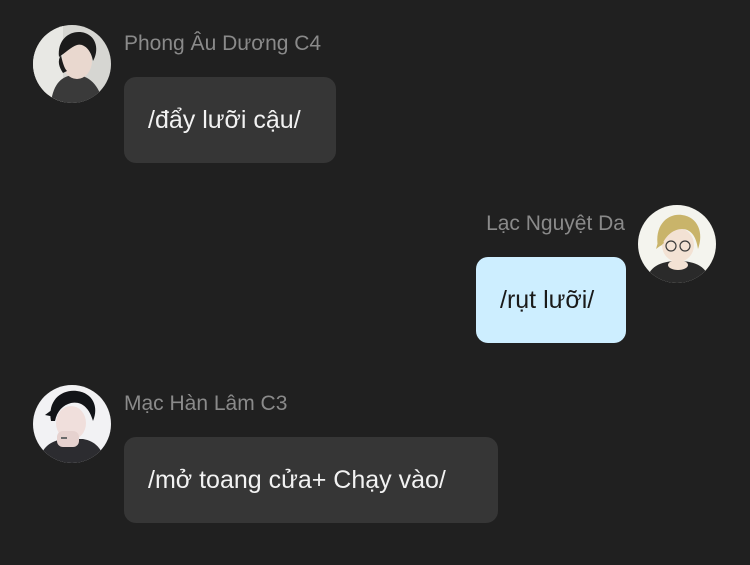 This screenshot has height=565, width=750. I want to click on sender-name: Phong Âu Dương C4, so click(223, 43).